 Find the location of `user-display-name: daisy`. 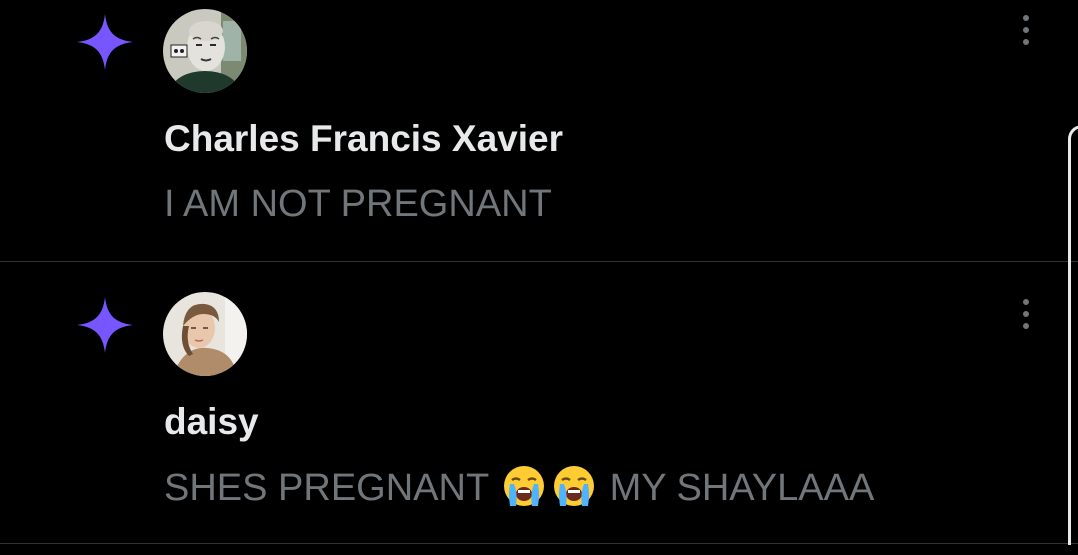

user-display-name: daisy is located at coordinates (211, 422).